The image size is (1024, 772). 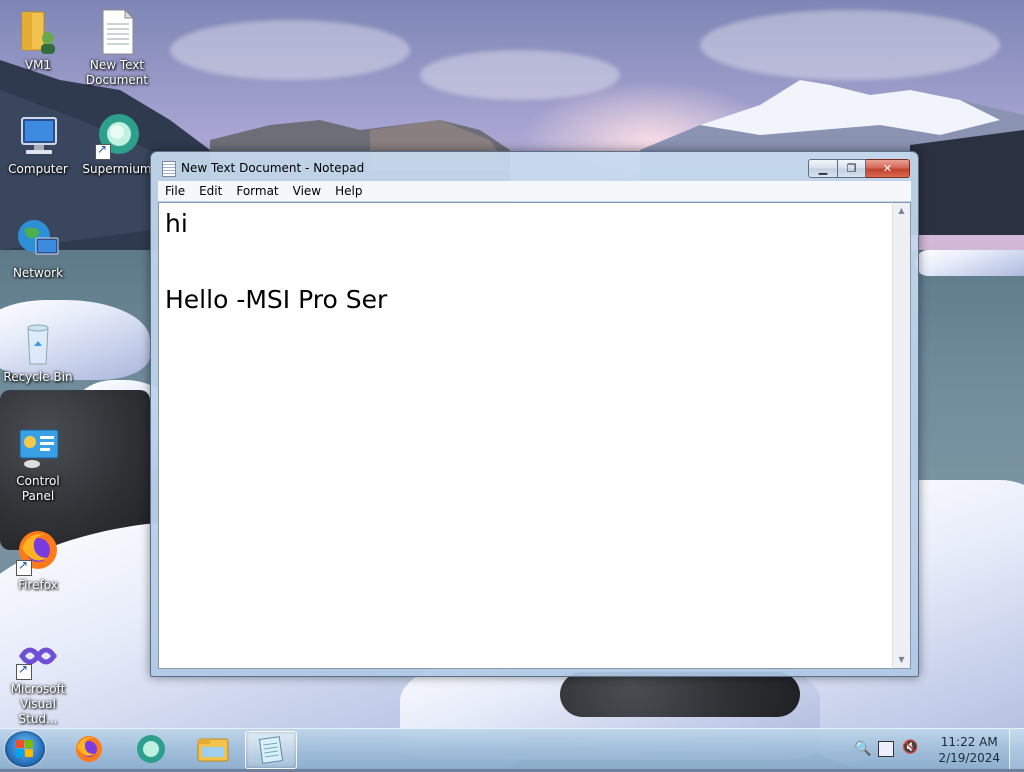 What do you see at coordinates (969, 263) in the screenshot?
I see `ice-floe` at bounding box center [969, 263].